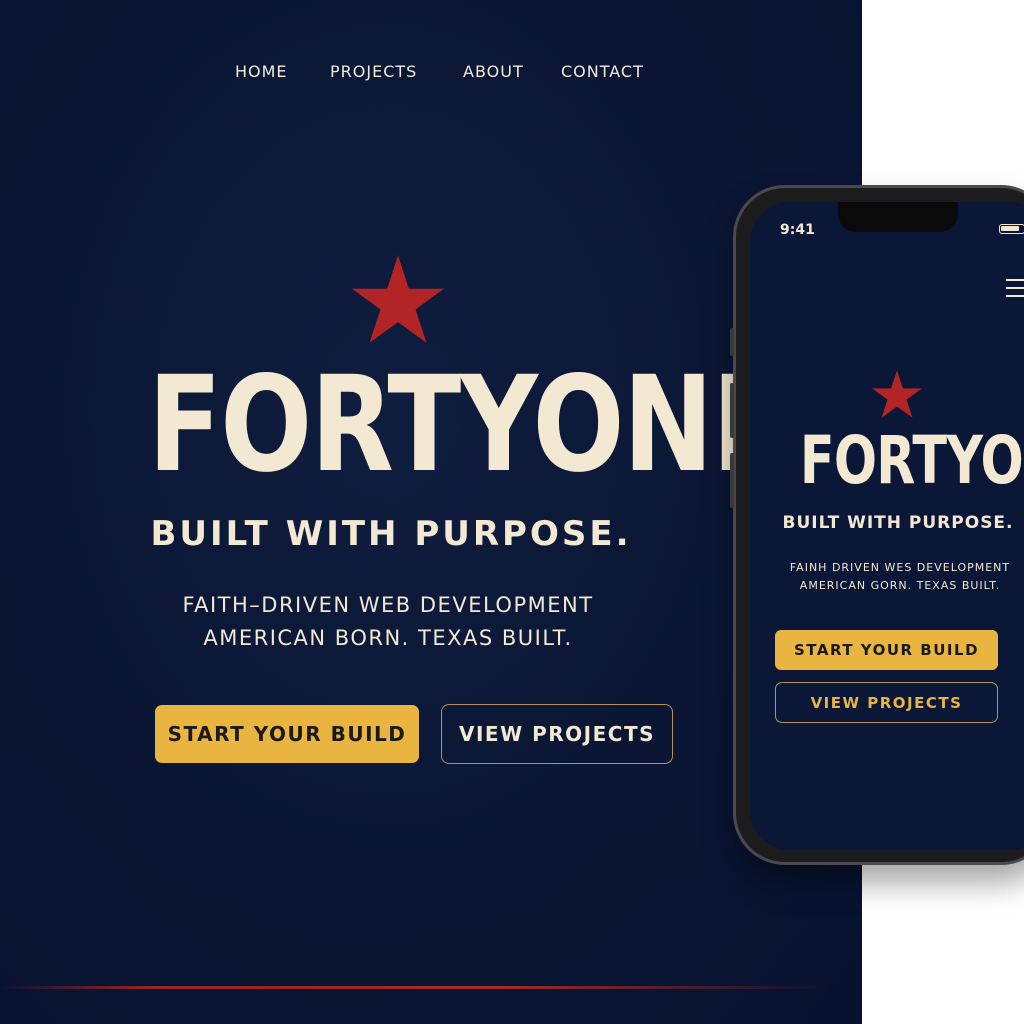 The image size is (1024, 1024). Describe the element at coordinates (388, 638) in the screenshot. I see `hero-subline-2: AMERICAN BORN. TEXAS BUILT.` at that location.